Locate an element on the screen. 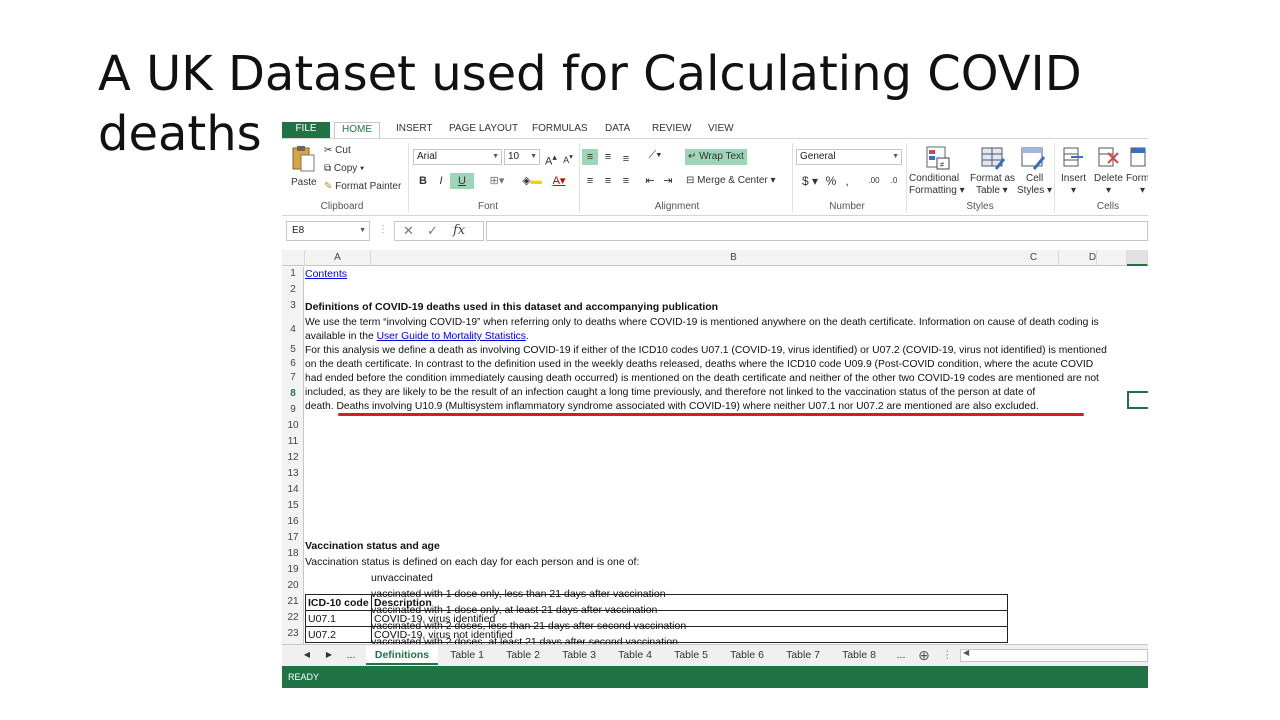 Image resolution: width=1280 pixels, height=720 pixels. copy-button: ⧉ Copy ▾ is located at coordinates (344, 168).